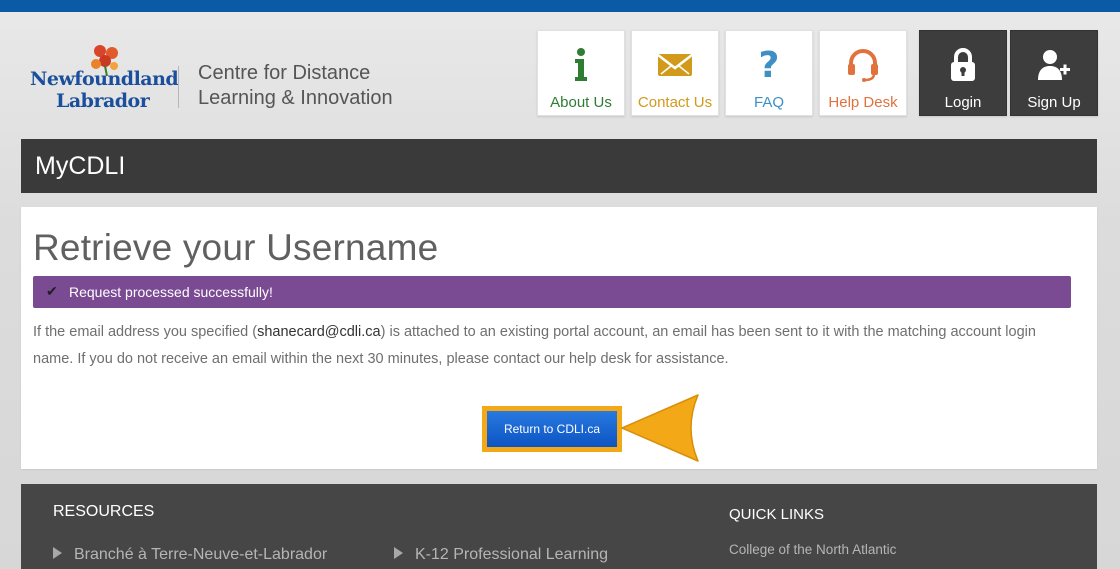 Image resolution: width=1120 pixels, height=569 pixels. What do you see at coordinates (768, 102) in the screenshot?
I see `nav-label: FAQ` at bounding box center [768, 102].